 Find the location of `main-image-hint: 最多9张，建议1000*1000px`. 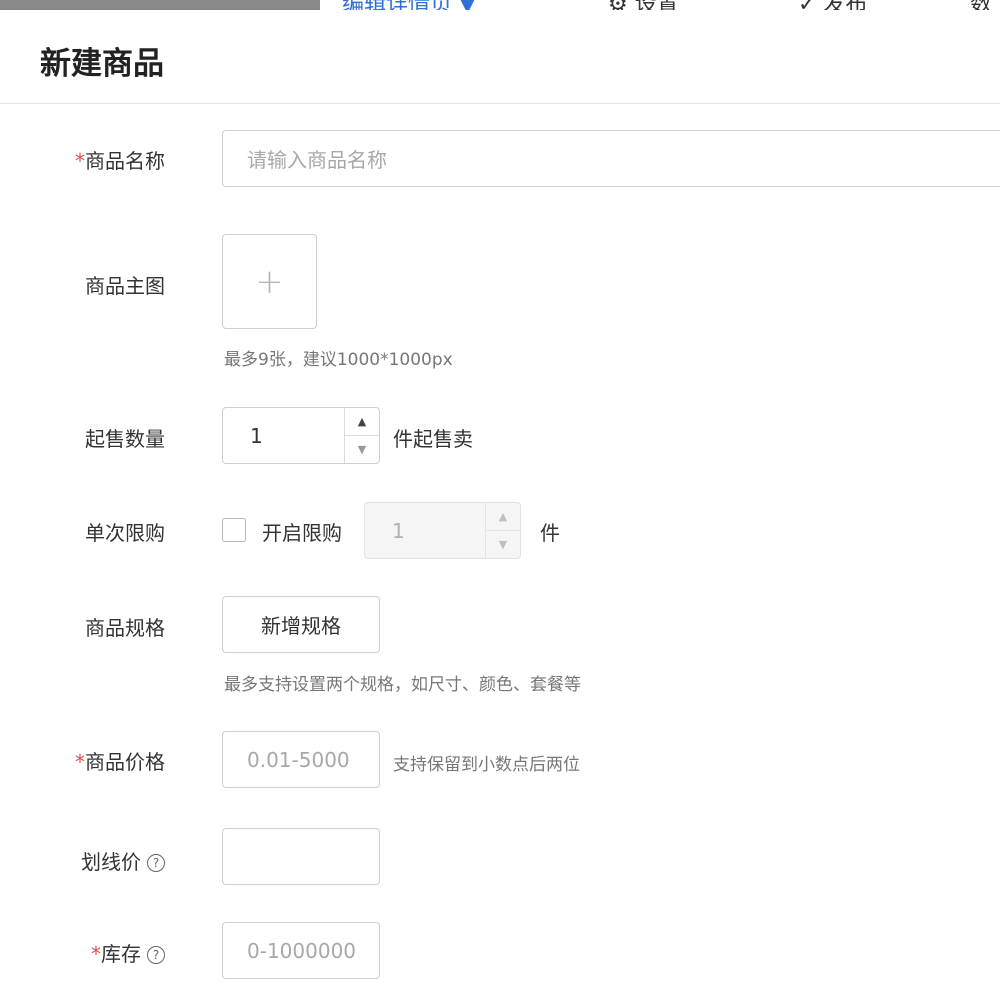

main-image-hint: 最多9张，建议1000*1000px is located at coordinates (338, 360).